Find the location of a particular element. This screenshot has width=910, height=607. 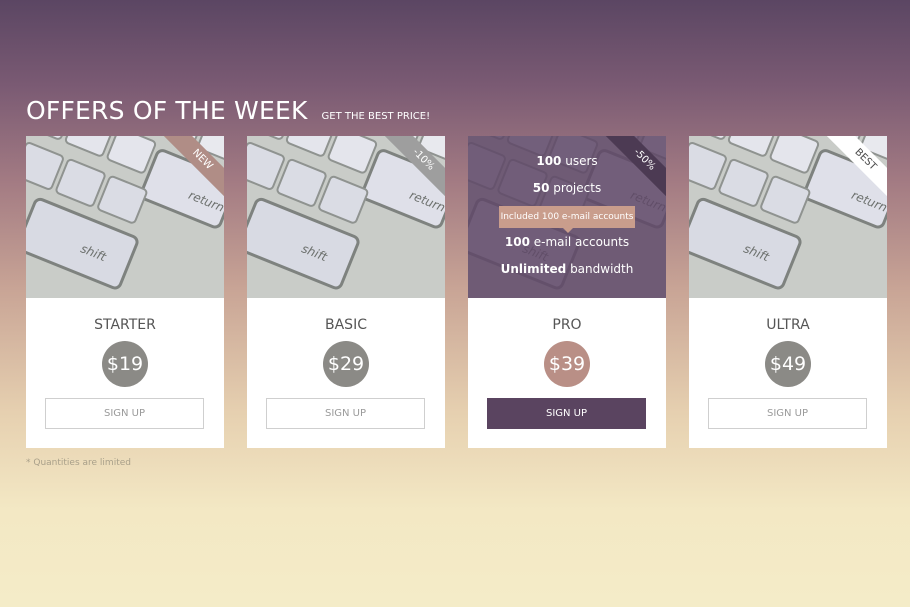

plan-card-ultra: return shift BEST ULTRA $49 SIGN UP is located at coordinates (788, 292).